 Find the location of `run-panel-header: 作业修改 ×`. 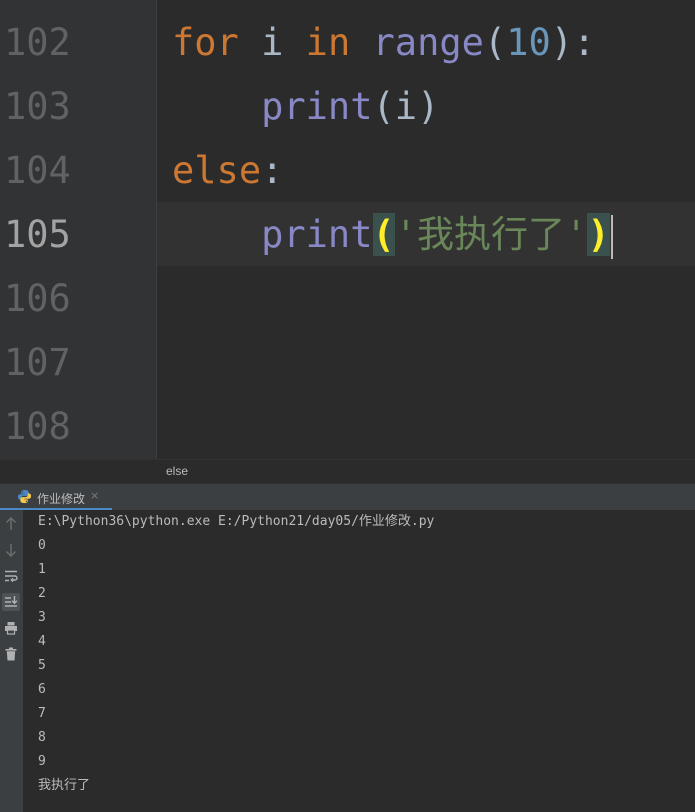

run-panel-header: 作业修改 × is located at coordinates (347, 497).